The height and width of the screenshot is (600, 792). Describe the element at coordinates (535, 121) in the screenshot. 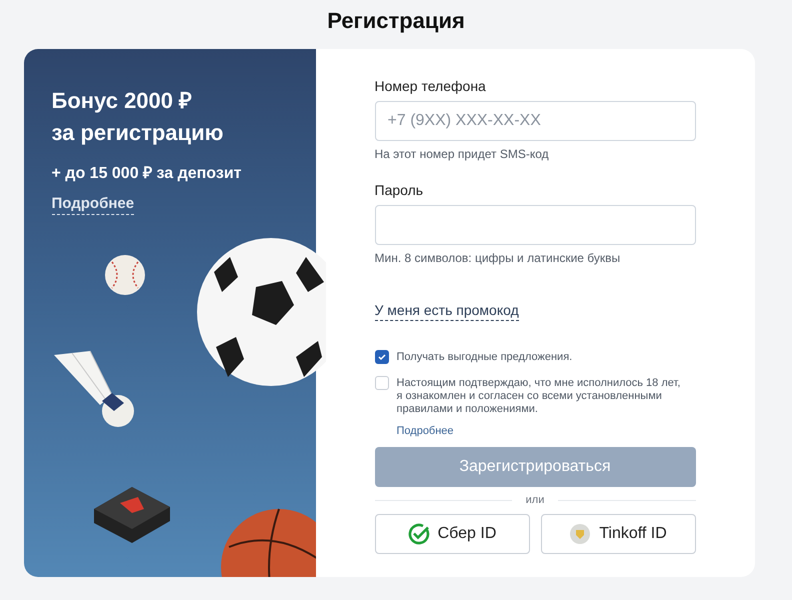

I see `input-field: +7 (9XX) XXX-XX-XX` at that location.